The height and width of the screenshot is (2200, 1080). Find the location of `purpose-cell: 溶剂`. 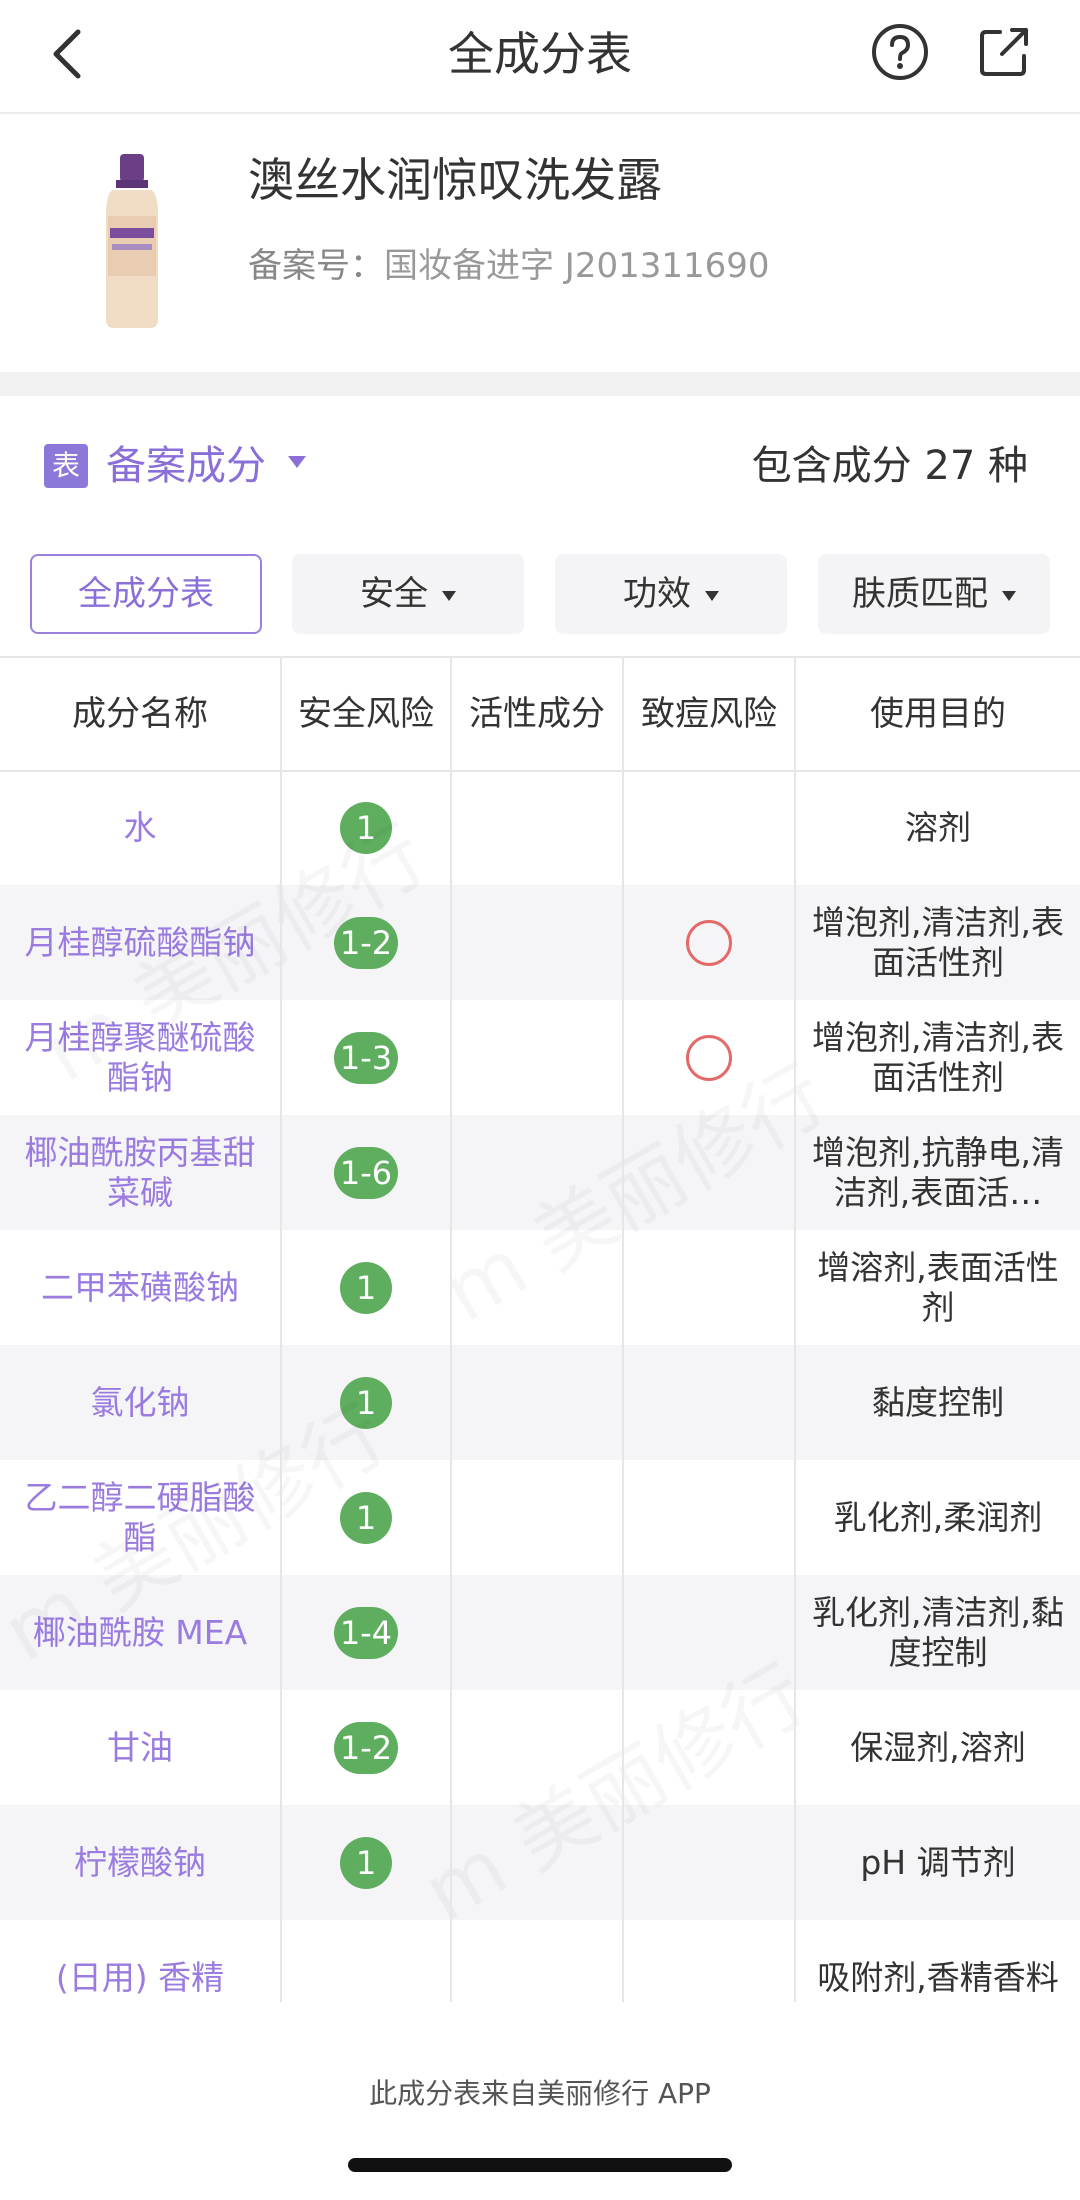

purpose-cell: 溶剂 is located at coordinates (938, 827).